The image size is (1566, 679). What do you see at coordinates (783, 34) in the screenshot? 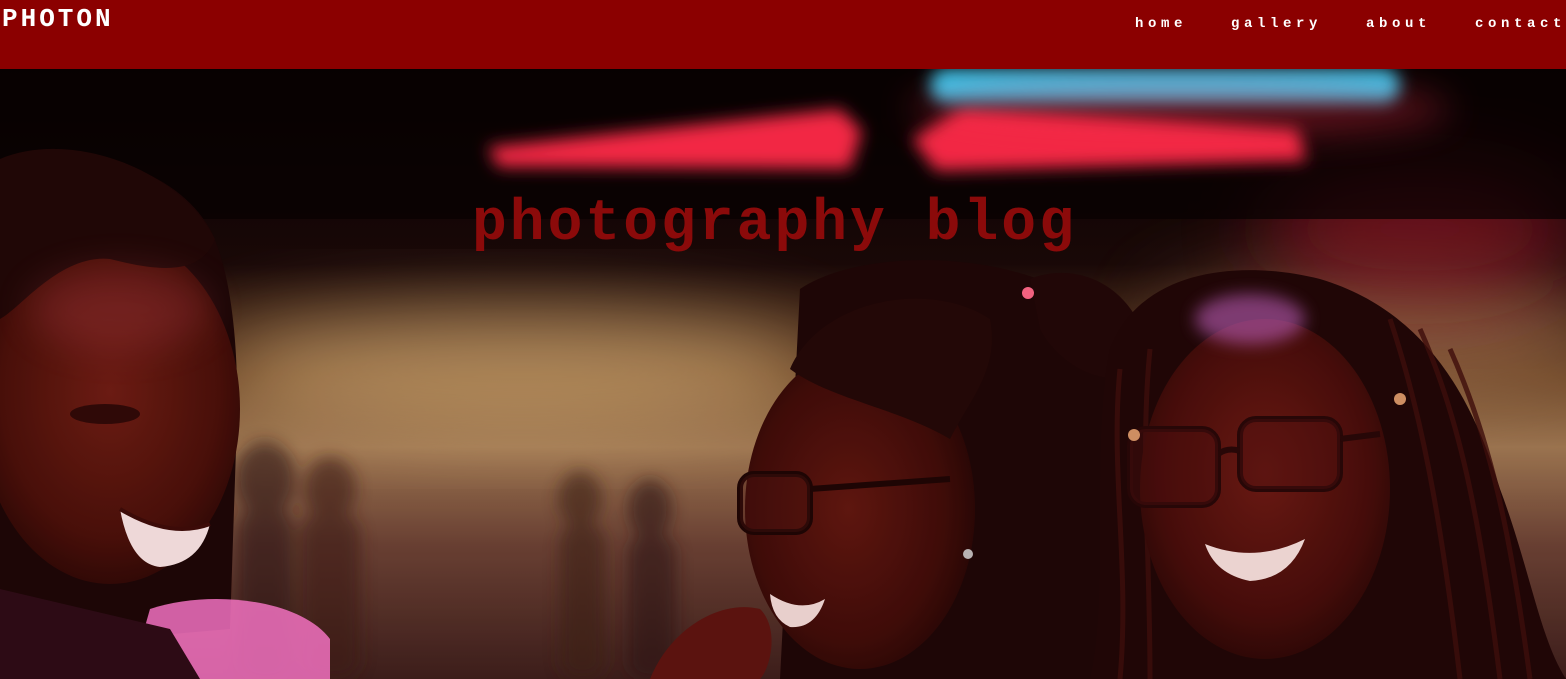
I see `top-navbar: PHOTON home gallery about contact` at bounding box center [783, 34].